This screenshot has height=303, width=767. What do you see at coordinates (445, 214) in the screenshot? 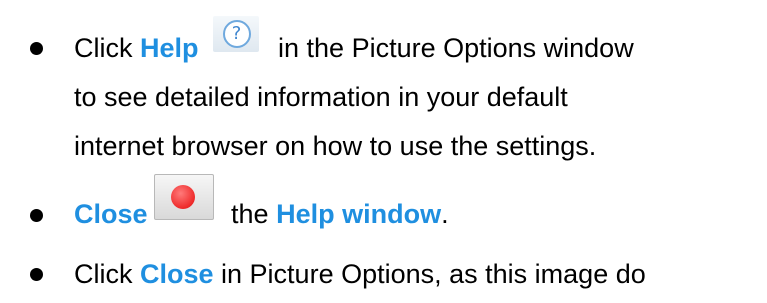
I see `item-2-text-end: .` at bounding box center [445, 214].